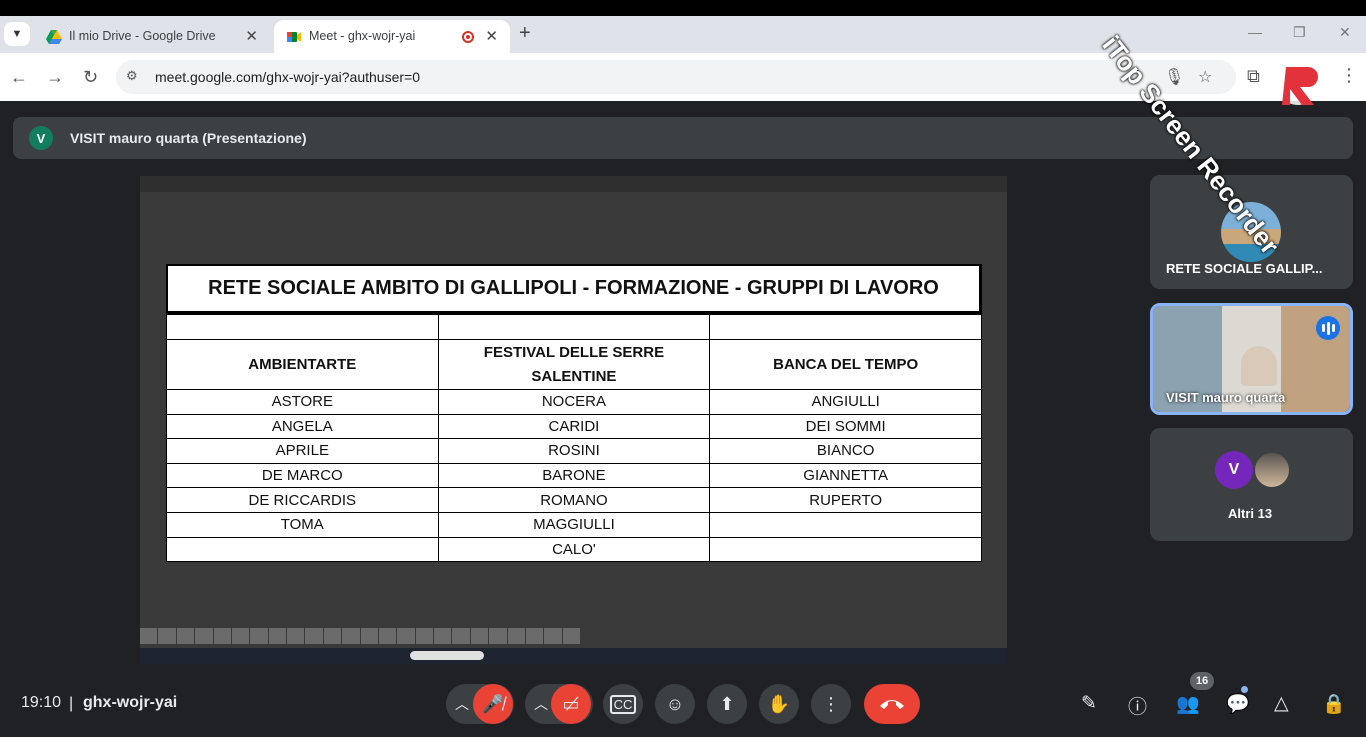 The height and width of the screenshot is (737, 1366). What do you see at coordinates (302, 364) in the screenshot?
I see `header-cell: AMBIENTARTE` at bounding box center [302, 364].